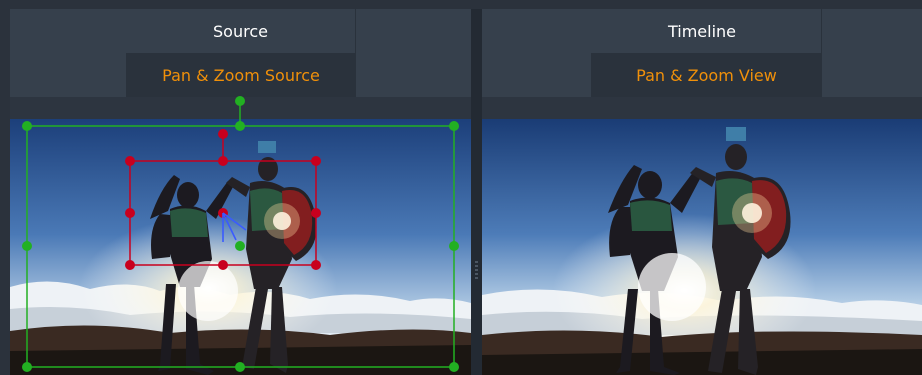  I want to click on source-tab-strip: Pan & Zoom Source, so click(240, 75).